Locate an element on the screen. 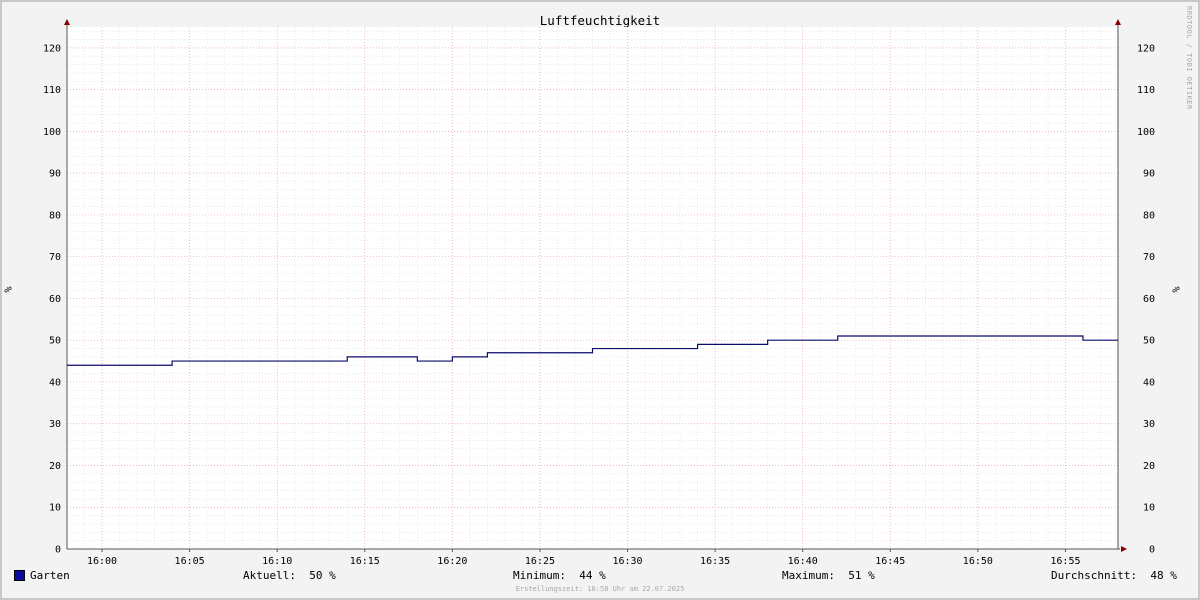 The image size is (1200, 600). stat-current-label: Aktuell: is located at coordinates (269, 575).